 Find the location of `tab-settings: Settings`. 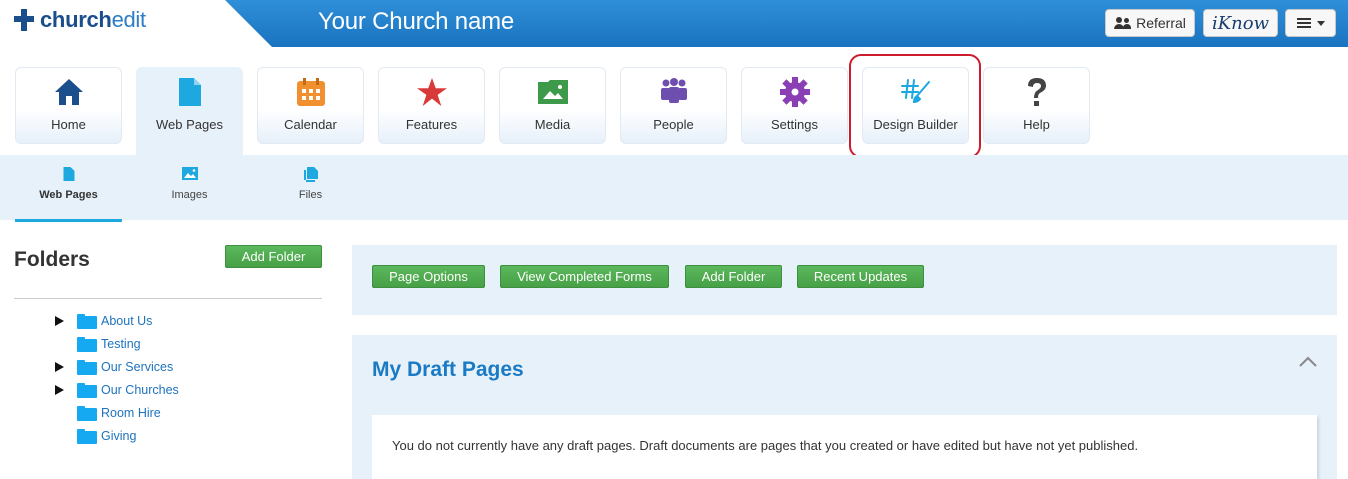

tab-settings: Settings is located at coordinates (794, 105).